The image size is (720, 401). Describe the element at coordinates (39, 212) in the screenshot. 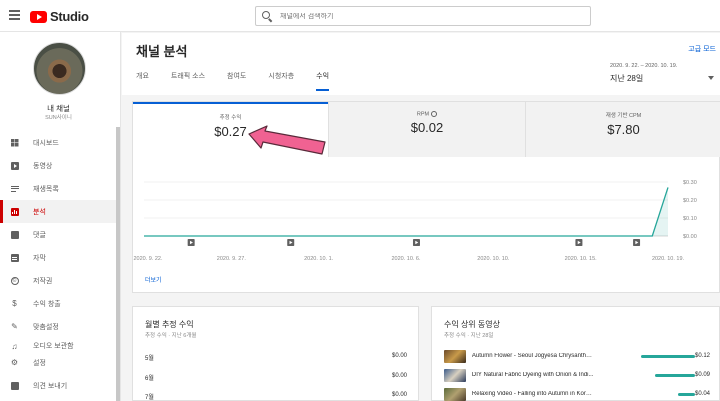

I see `sidebar-item-label: 분석` at that location.